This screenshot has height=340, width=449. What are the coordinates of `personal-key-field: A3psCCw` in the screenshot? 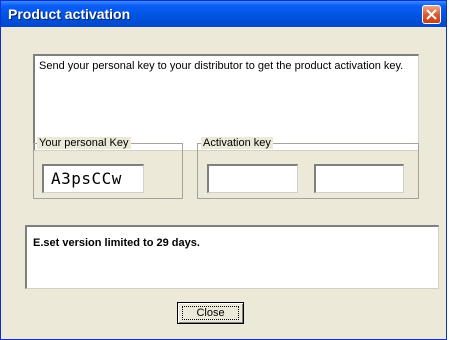 It's located at (93, 178).